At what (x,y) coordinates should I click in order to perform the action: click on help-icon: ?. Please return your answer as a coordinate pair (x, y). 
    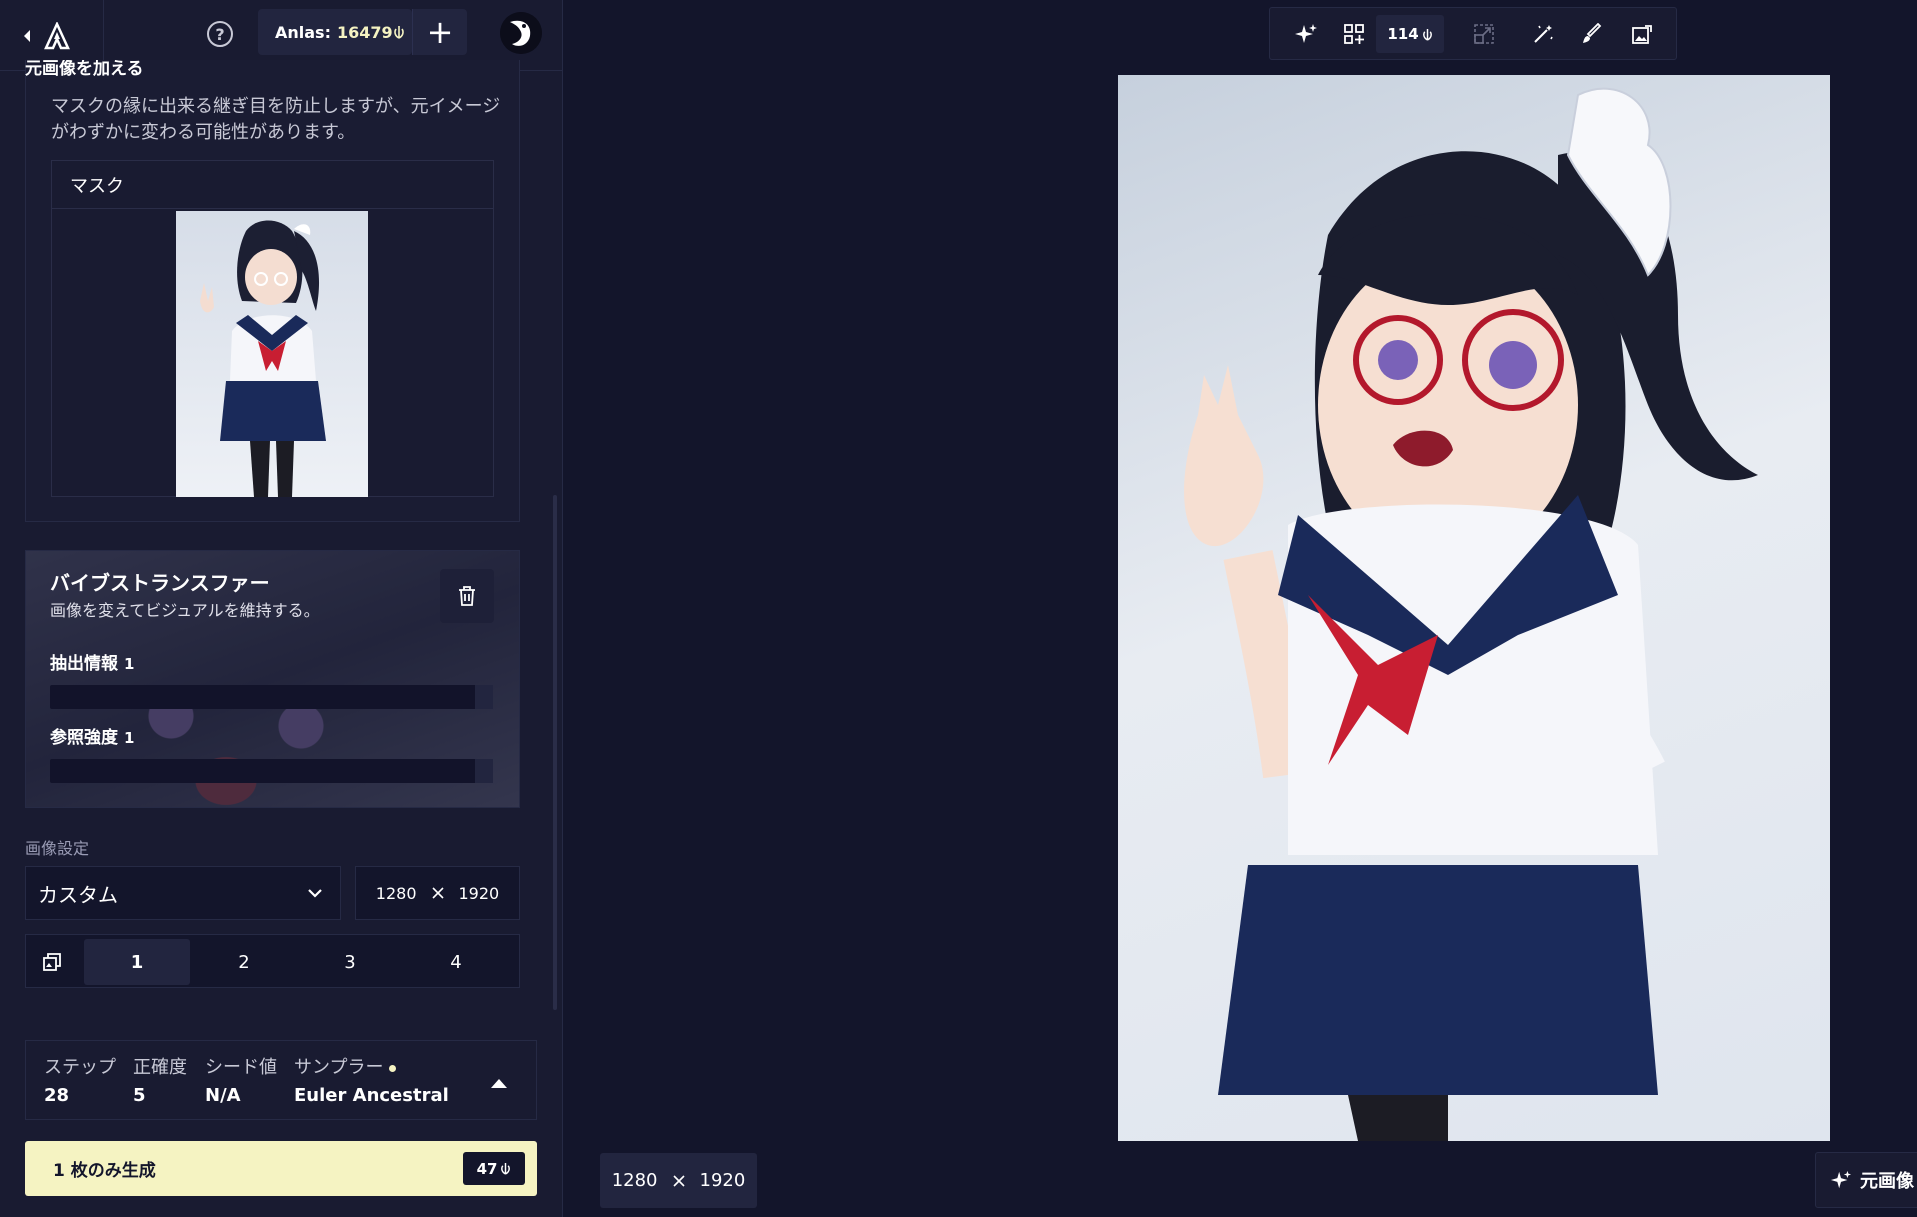
    Looking at the image, I should click on (220, 34).